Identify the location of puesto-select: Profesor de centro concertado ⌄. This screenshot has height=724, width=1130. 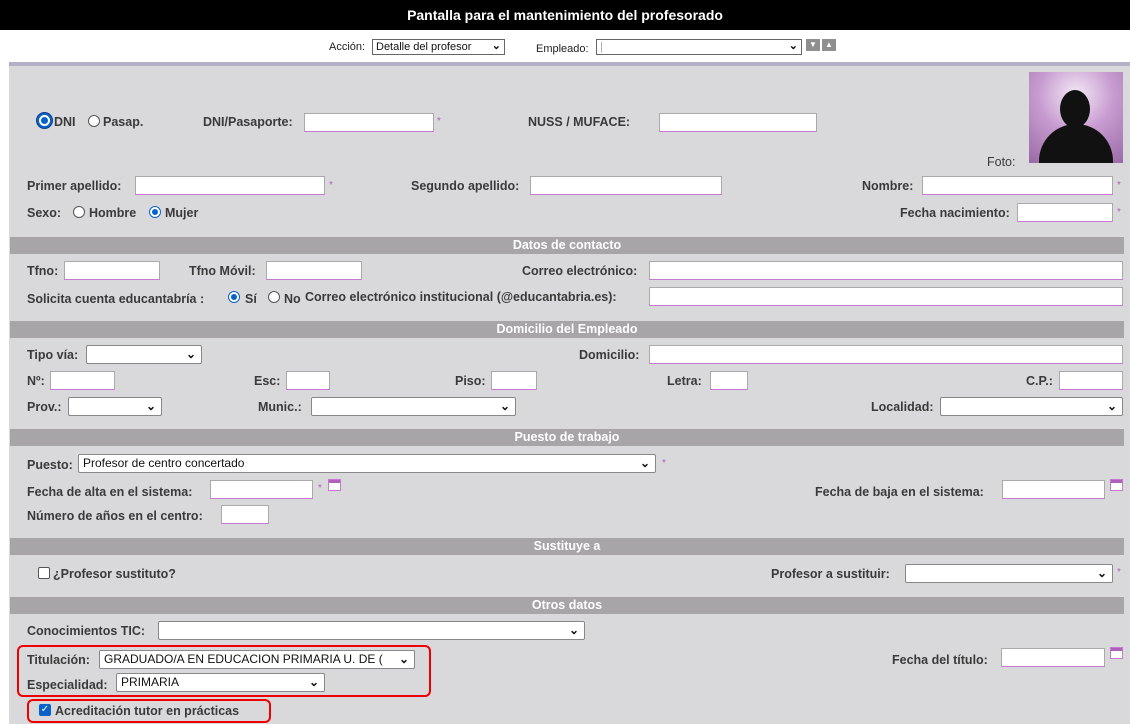
(367, 463).